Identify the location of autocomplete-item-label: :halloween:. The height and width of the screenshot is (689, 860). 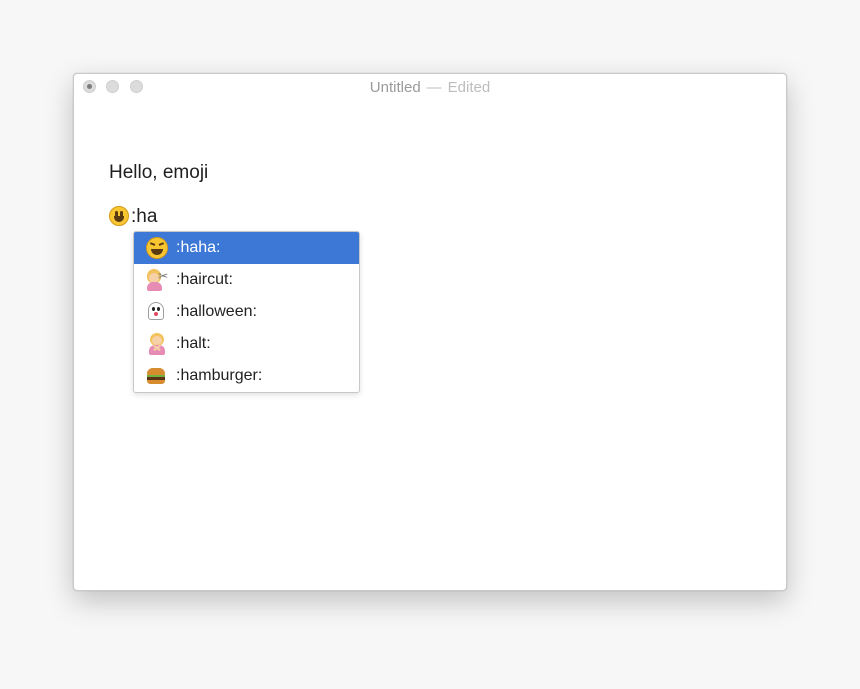
(216, 311).